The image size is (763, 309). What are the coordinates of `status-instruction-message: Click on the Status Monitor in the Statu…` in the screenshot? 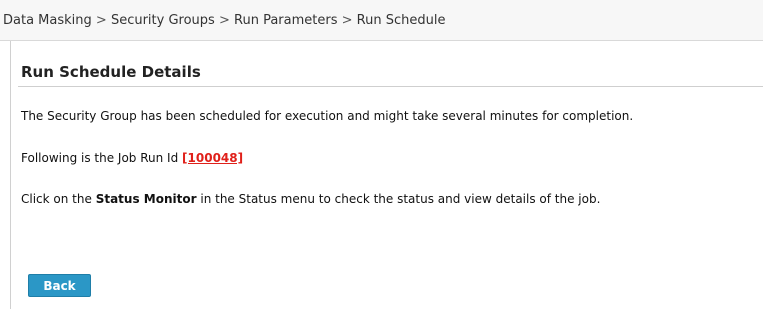 It's located at (310, 199).